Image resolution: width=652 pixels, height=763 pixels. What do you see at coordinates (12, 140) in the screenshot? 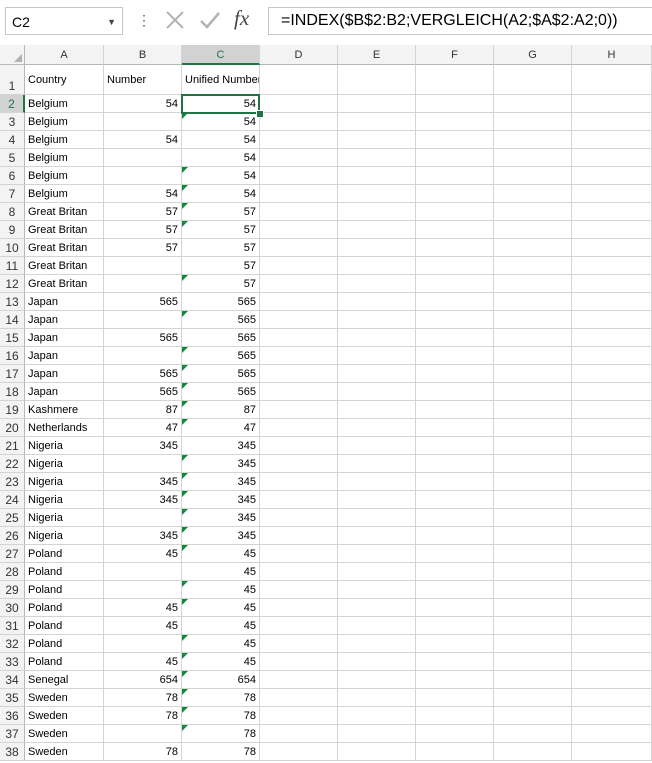
I see `row-header: 4` at bounding box center [12, 140].